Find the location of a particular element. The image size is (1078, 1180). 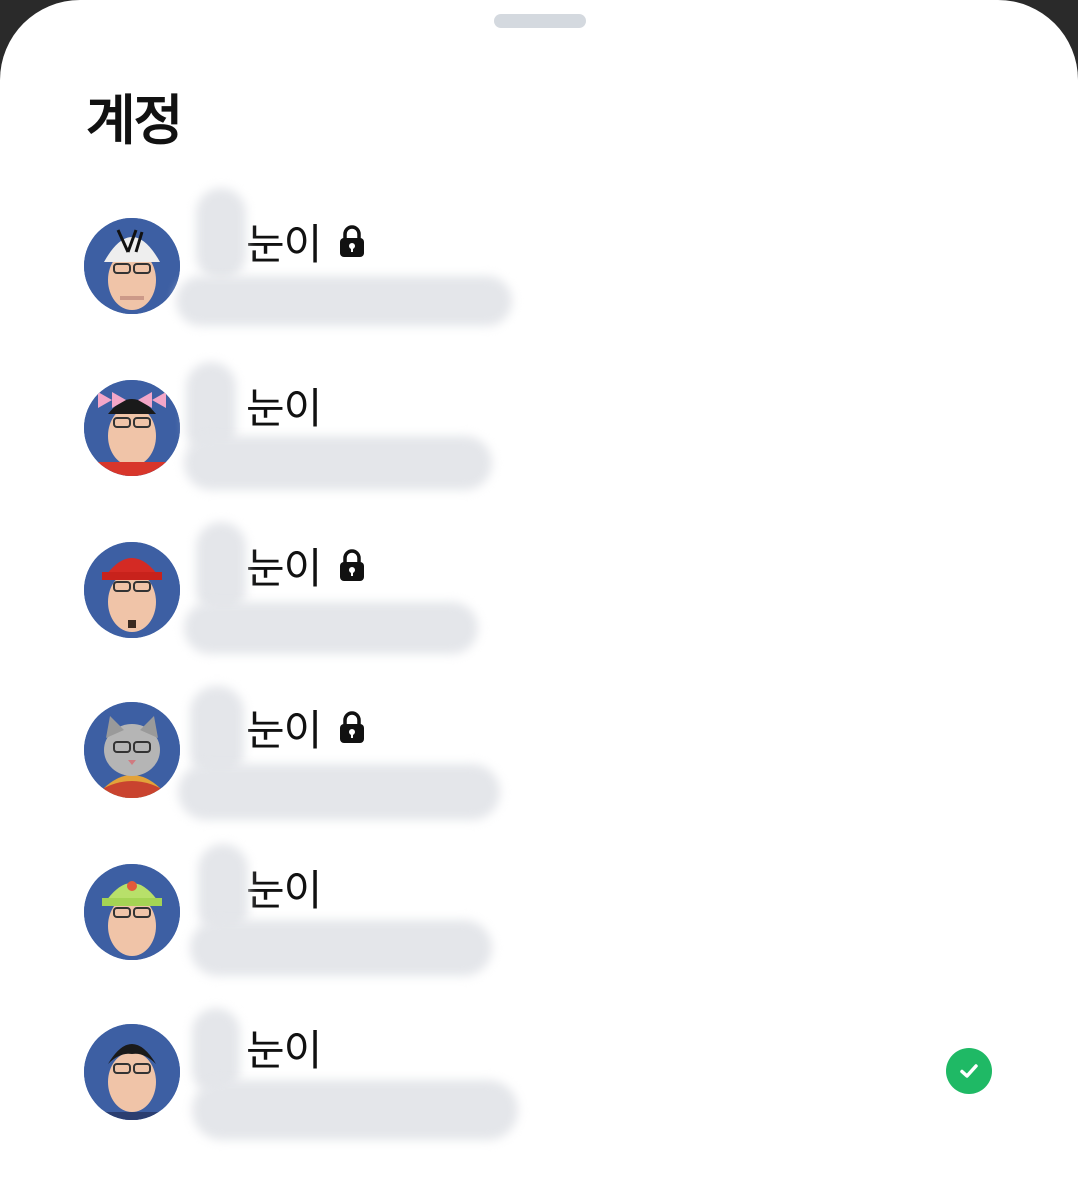

avatar-cat-face-icon is located at coordinates (132, 750).